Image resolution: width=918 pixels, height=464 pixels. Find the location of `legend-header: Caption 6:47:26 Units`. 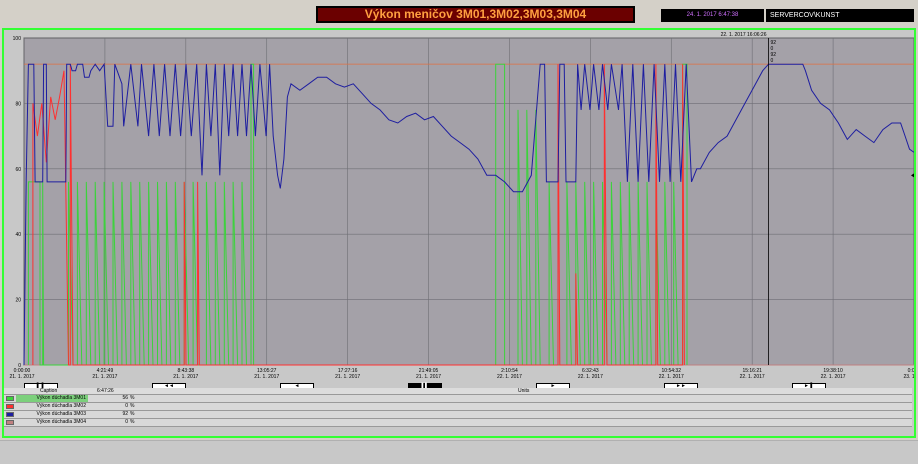

legend-header: Caption 6:47:26 Units is located at coordinates (458, 391).